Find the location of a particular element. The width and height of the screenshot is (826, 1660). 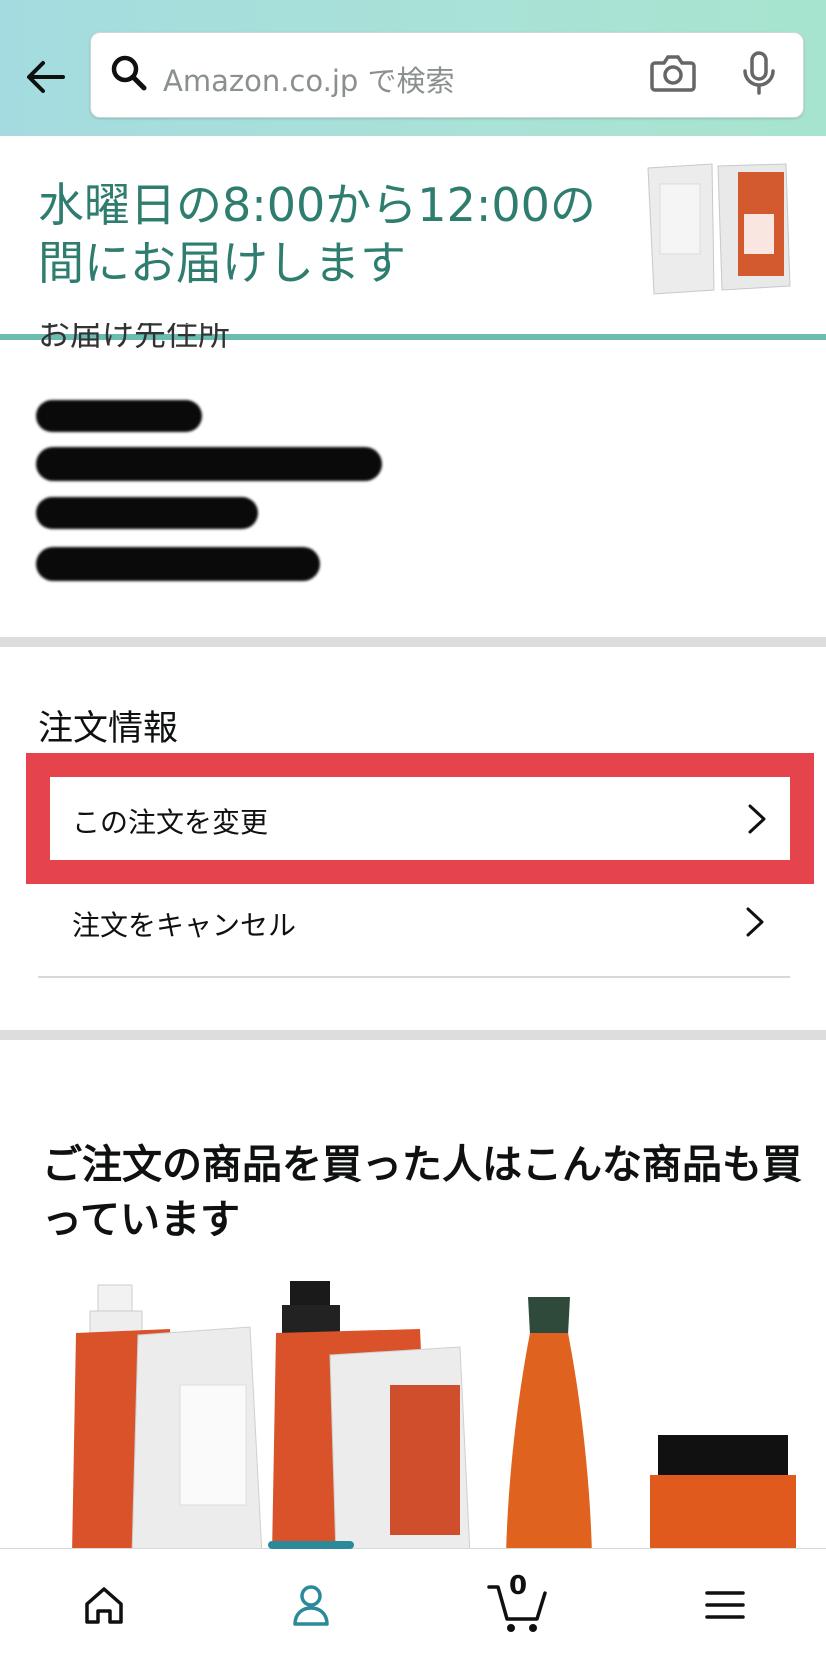

account-icon is located at coordinates (311, 1605).